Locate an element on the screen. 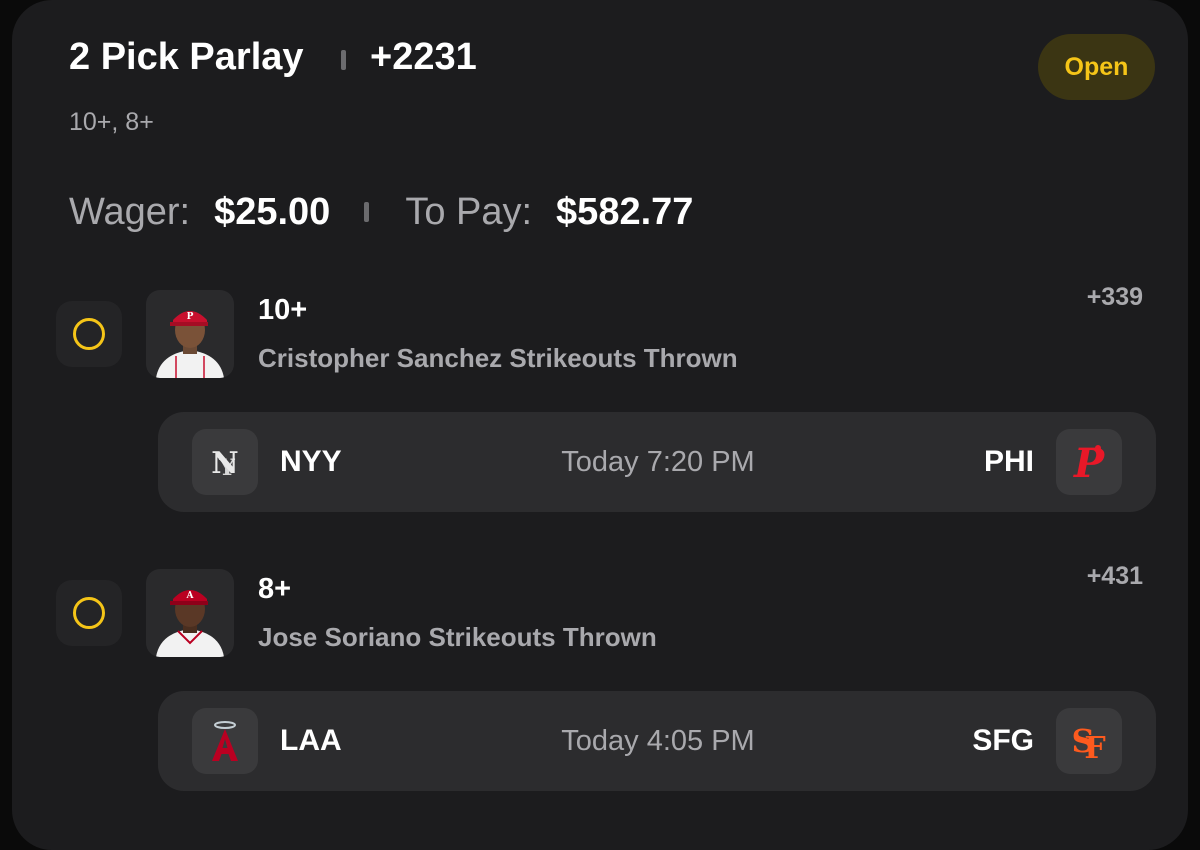 Image resolution: width=1200 pixels, height=850 pixels. leg-market: Jose Soriano Strikeouts Thrown is located at coordinates (457, 637).